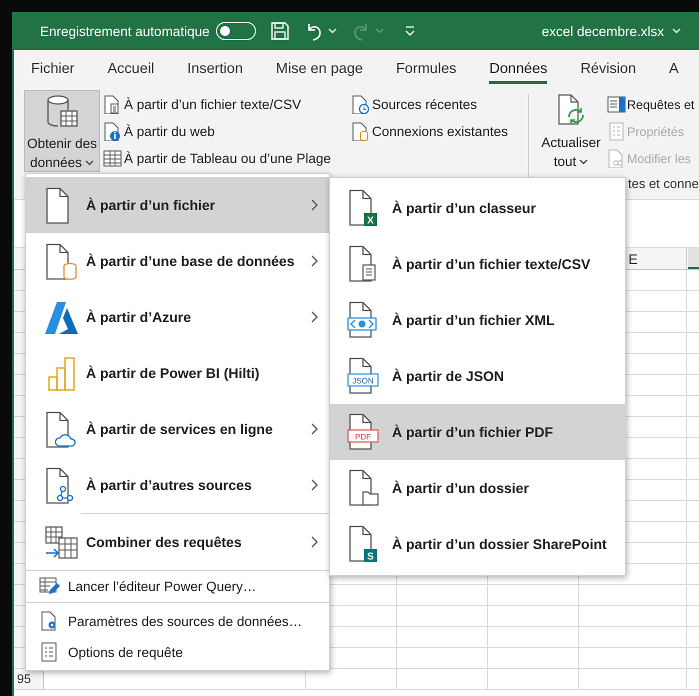 Image resolution: width=699 pixels, height=696 pixels. What do you see at coordinates (360, 131) in the screenshot?
I see `database-file-icon` at bounding box center [360, 131].